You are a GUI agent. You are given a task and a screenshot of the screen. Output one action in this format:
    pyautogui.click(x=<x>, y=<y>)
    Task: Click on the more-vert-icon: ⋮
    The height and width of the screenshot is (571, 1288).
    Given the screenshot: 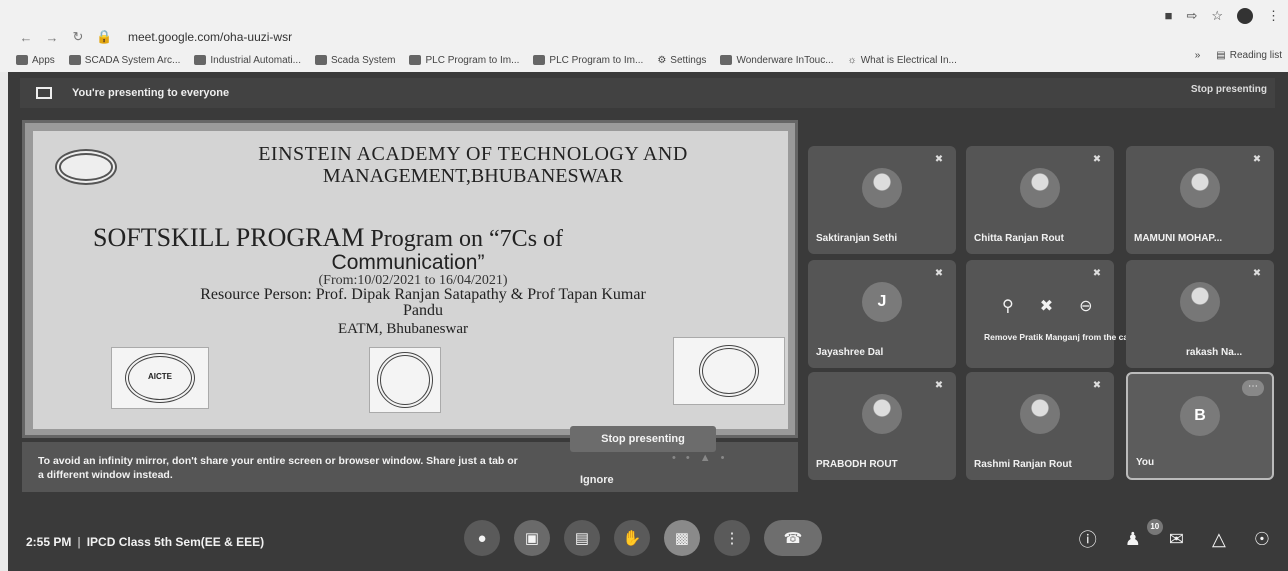 What is the action you would take?
    pyautogui.click(x=732, y=538)
    